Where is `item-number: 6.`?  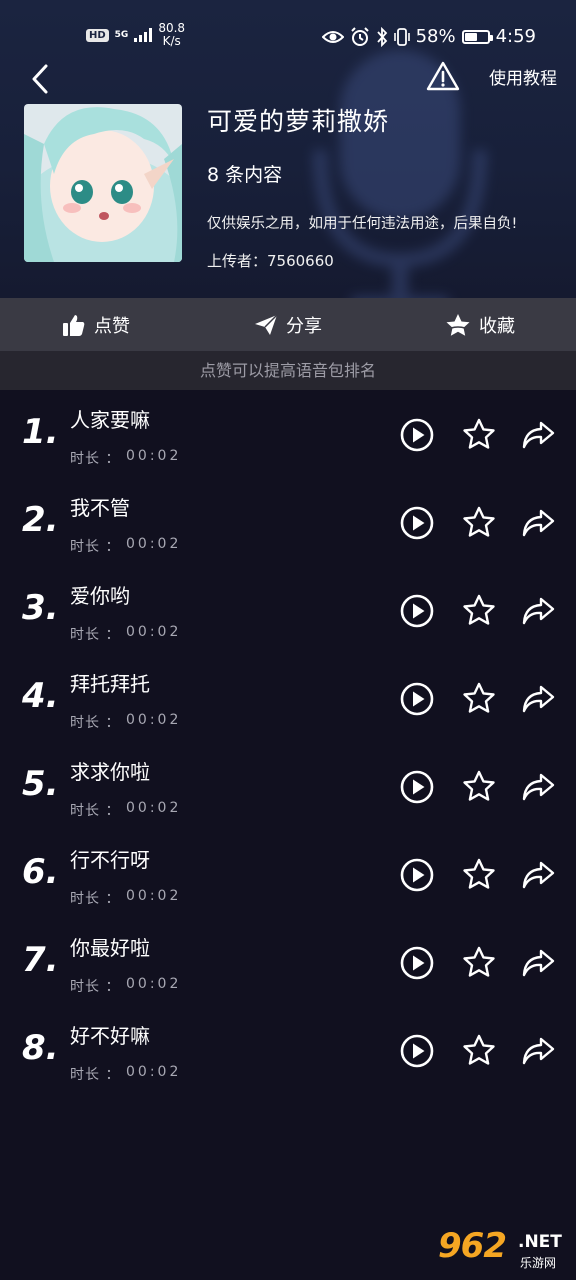
item-number: 6. is located at coordinates (40, 872).